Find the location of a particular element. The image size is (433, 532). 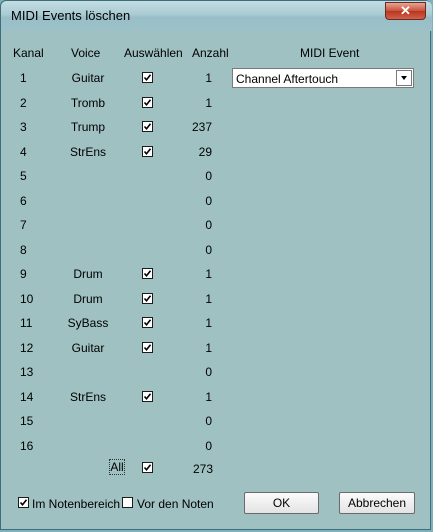

midi-event-selected: Channel Aftertouch is located at coordinates (287, 79).